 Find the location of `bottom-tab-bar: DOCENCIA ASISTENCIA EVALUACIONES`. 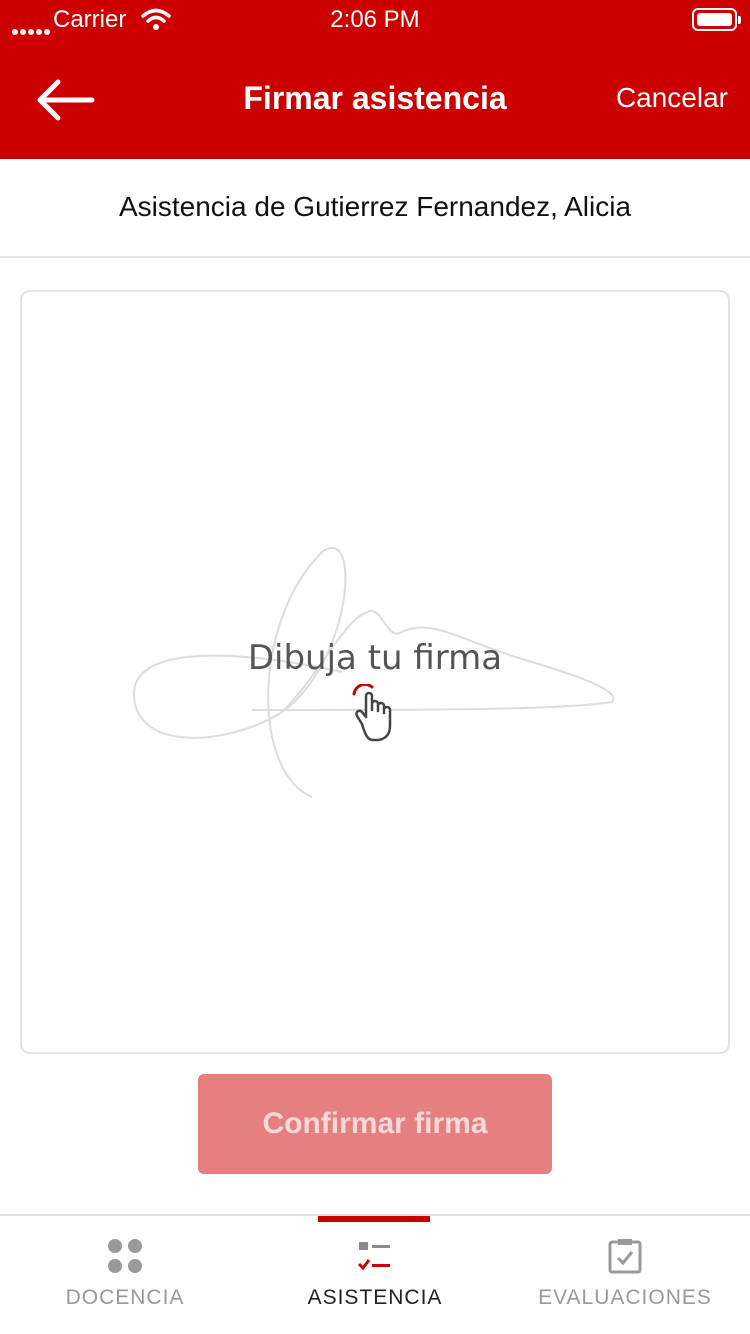

bottom-tab-bar: DOCENCIA ASISTENCIA EVALUACIONES is located at coordinates (375, 1274).